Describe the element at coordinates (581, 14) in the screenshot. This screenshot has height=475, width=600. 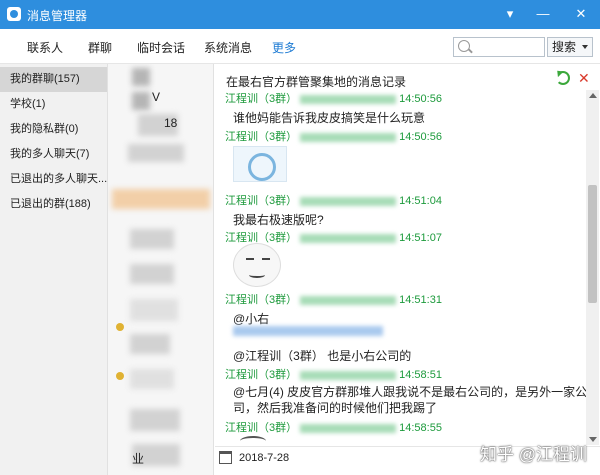
I see `close-icon: ✕` at that location.